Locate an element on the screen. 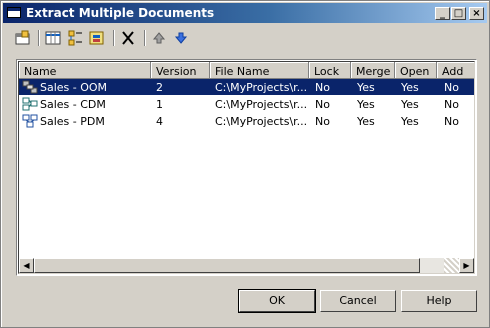  column-header-lock: Lock is located at coordinates (330, 70).